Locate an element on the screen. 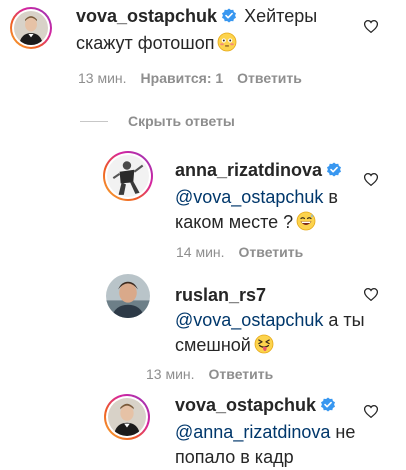 Image resolution: width=406 pixels, height=470 pixels. comment-meta: 13 мин. Нравится: 1 Ответить is located at coordinates (197, 78).